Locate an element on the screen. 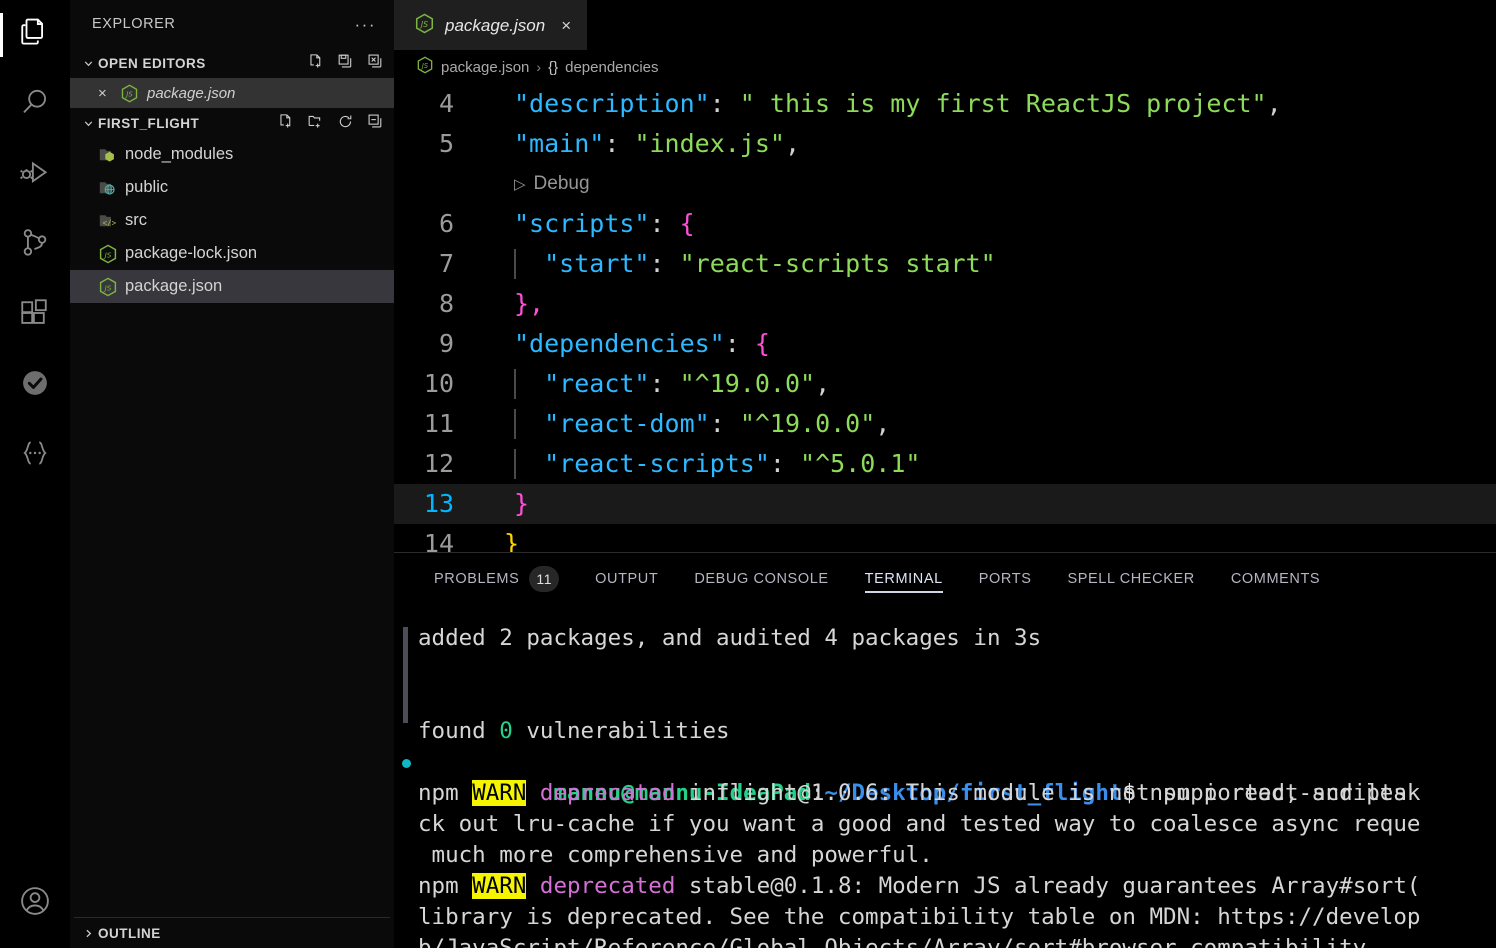 This screenshot has width=1496, height=948. json-key: "react" is located at coordinates (597, 383).